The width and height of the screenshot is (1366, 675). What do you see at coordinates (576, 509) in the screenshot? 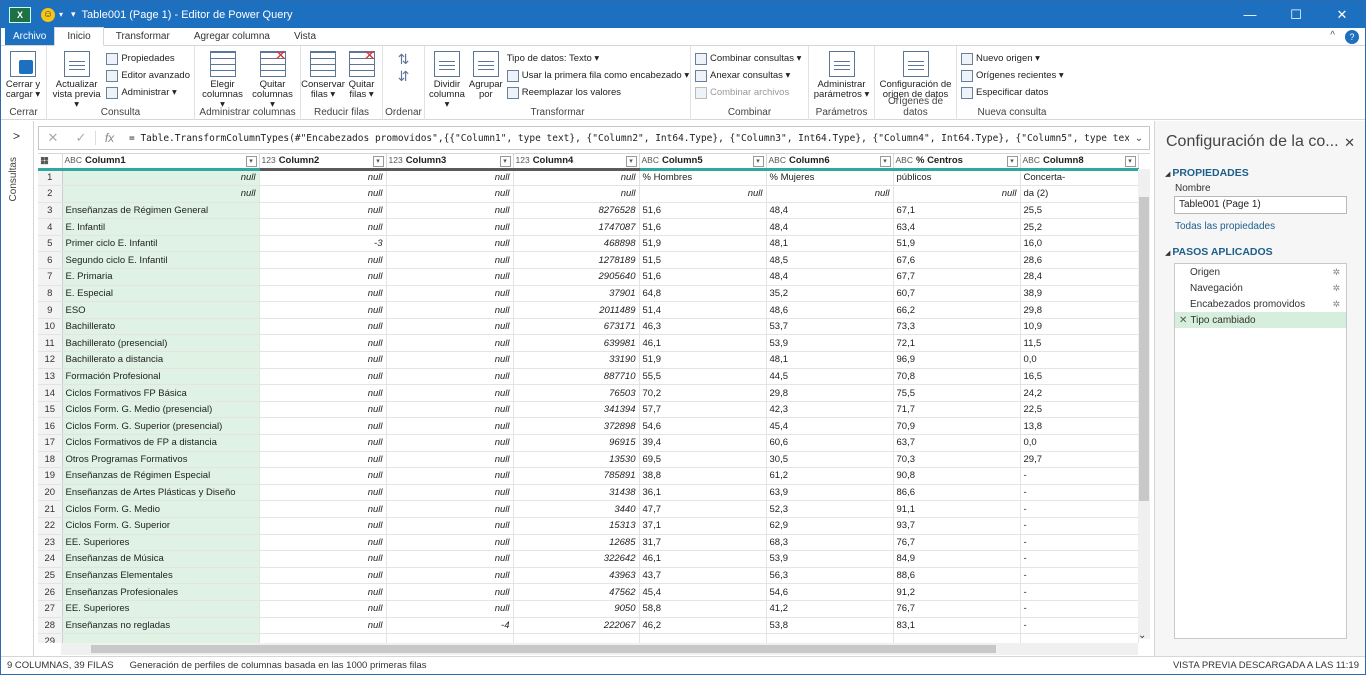
I see `table-cell: 3440` at bounding box center [576, 509].